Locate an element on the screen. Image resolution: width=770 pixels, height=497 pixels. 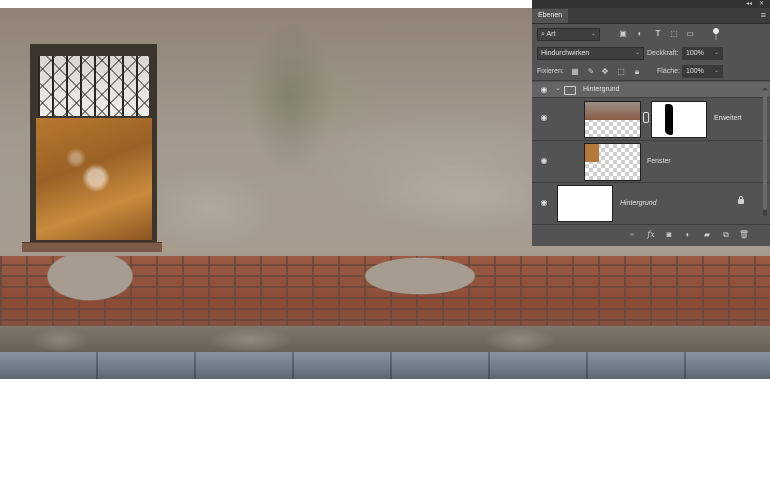
search-icon: ⌕ is located at coordinates (543, 34).